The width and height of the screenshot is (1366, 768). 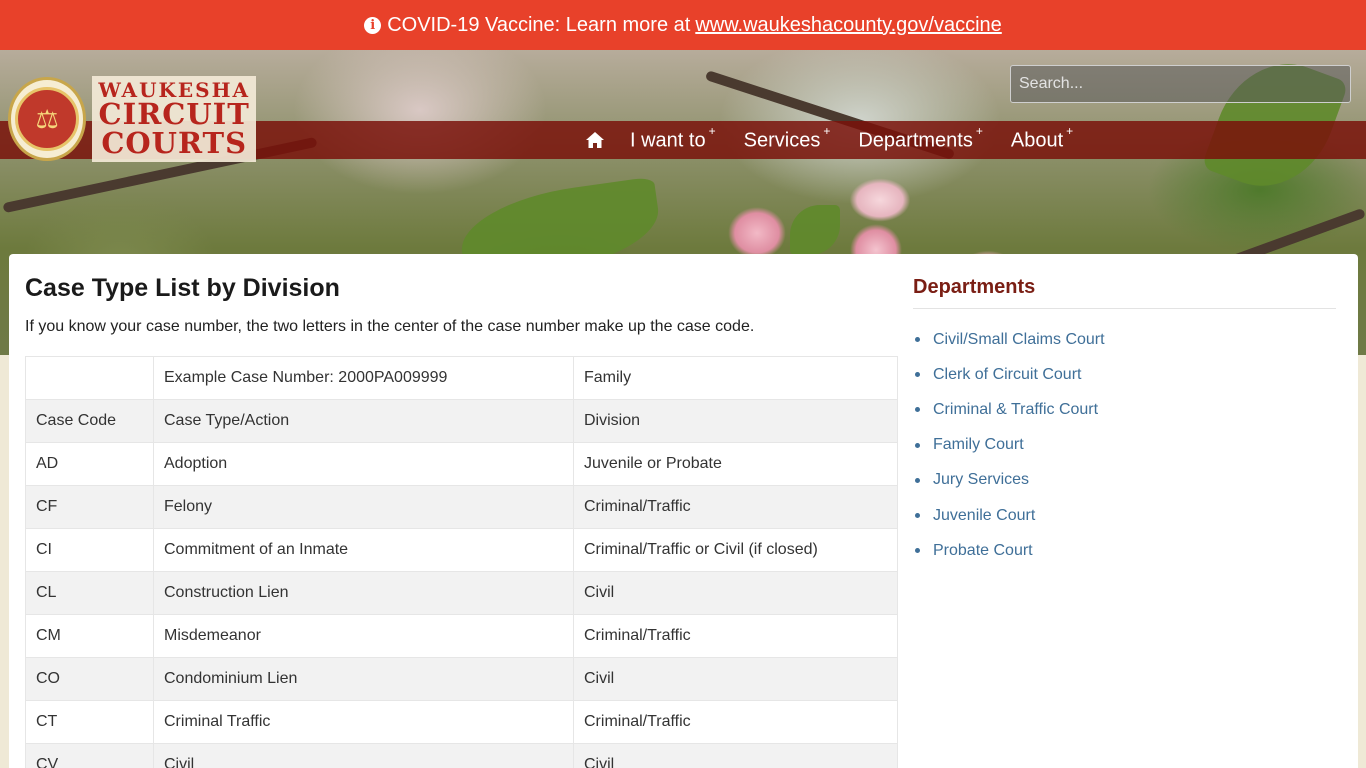 What do you see at coordinates (735, 421) in the screenshot?
I see `table-cell: Division` at bounding box center [735, 421].